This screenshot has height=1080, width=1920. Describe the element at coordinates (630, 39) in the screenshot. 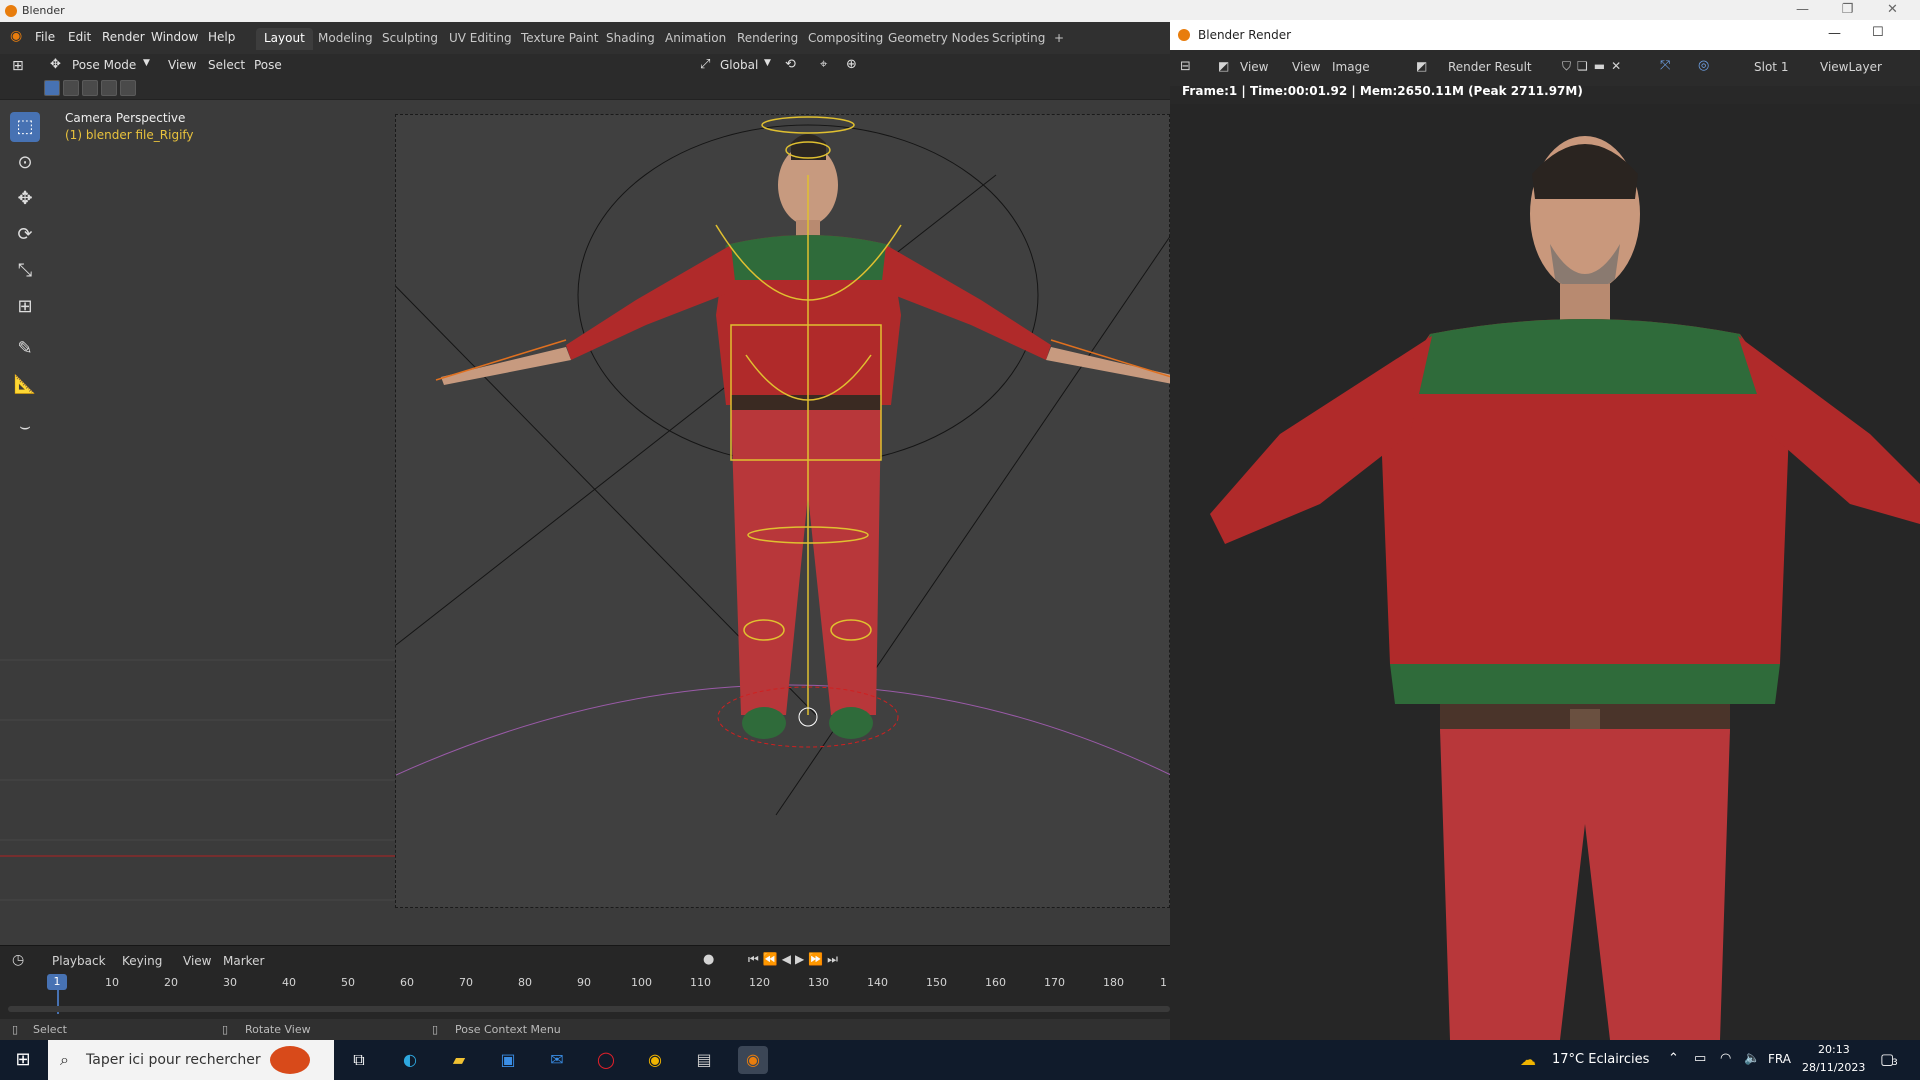

I see `tab-shading: Shading` at that location.